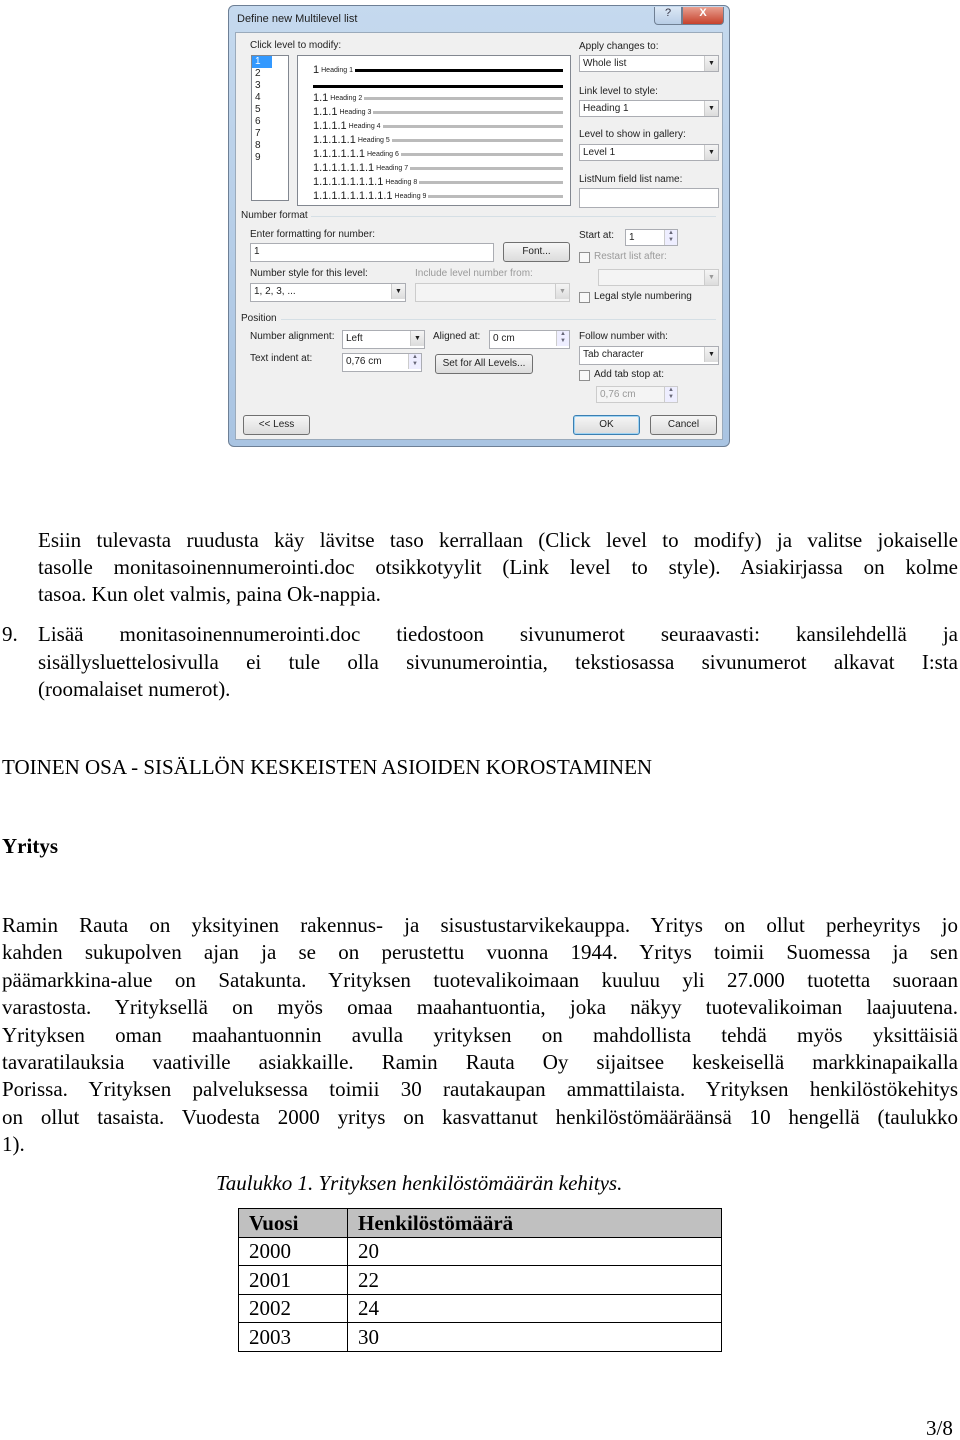  I want to click on header-cell: Henkilöstömäärä, so click(534, 1223).